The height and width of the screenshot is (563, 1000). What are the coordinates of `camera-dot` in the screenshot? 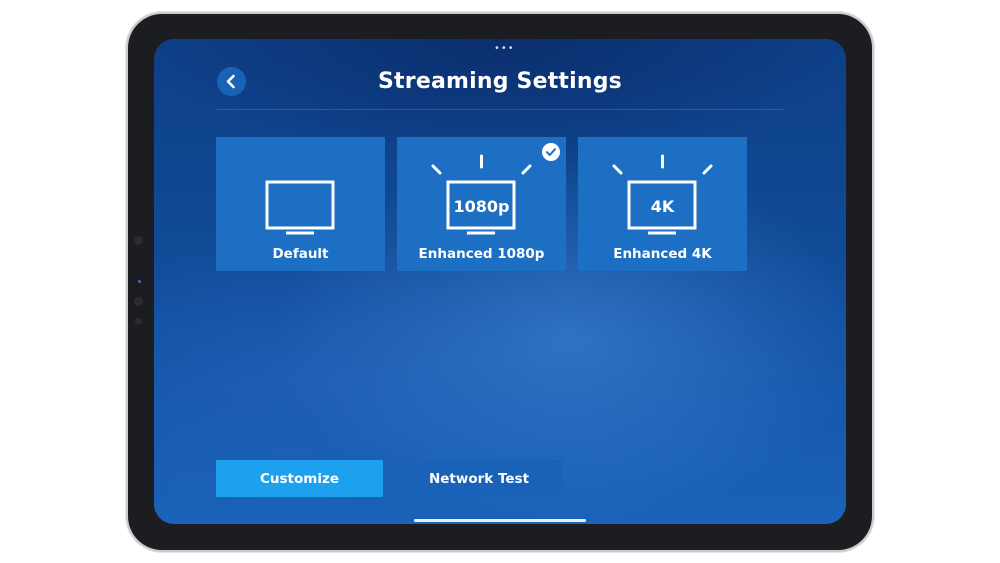 It's located at (138, 240).